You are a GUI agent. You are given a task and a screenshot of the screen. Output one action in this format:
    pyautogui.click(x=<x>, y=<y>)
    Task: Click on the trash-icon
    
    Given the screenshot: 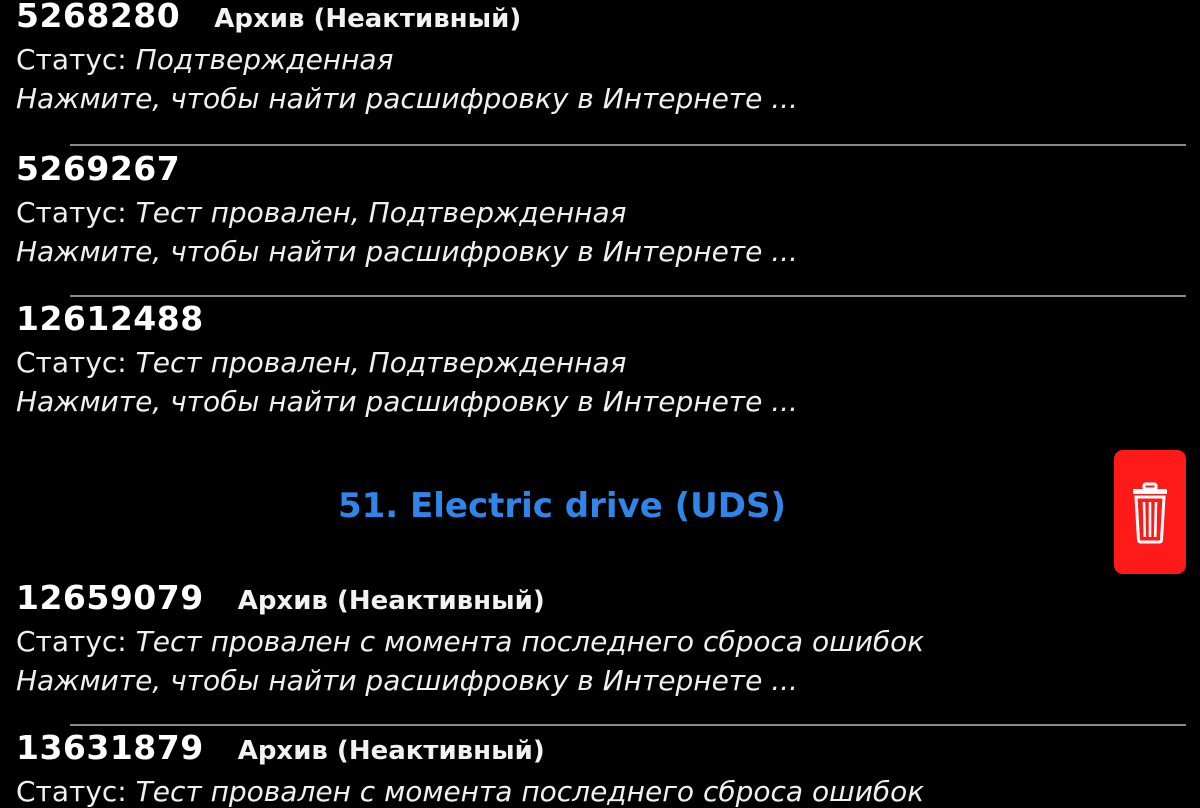 What is the action you would take?
    pyautogui.click(x=1150, y=512)
    